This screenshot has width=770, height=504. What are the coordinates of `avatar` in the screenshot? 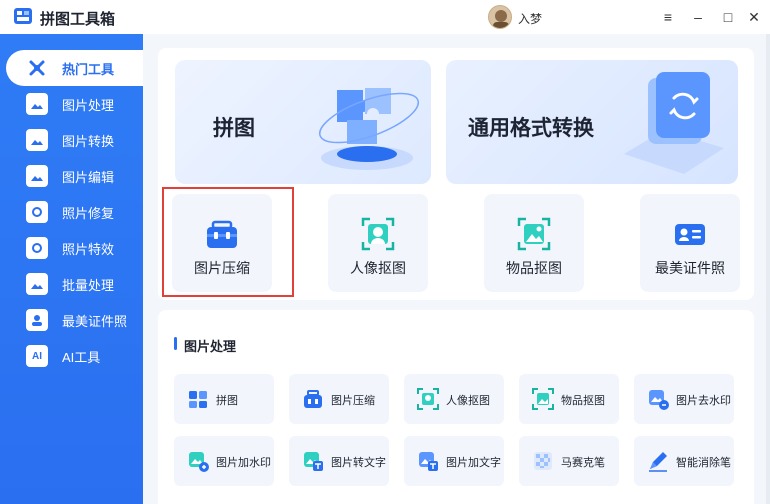 It's located at (500, 17).